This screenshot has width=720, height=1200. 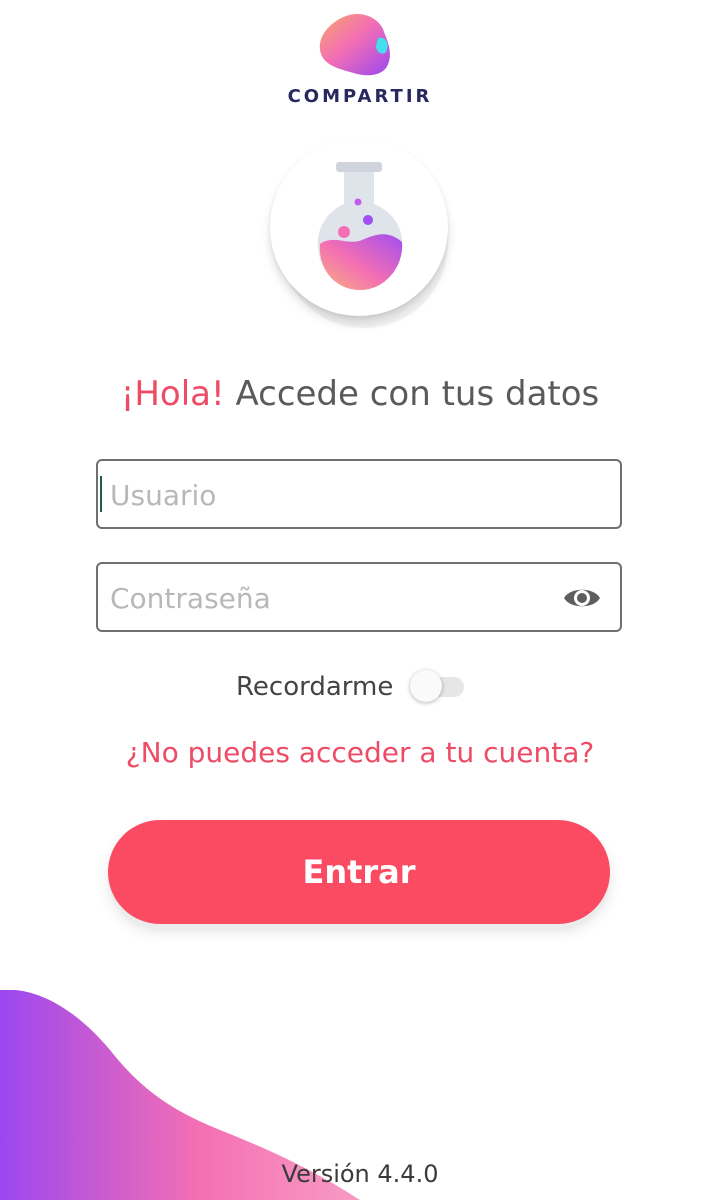 I want to click on forgot-account-link: ¿No puedes acceder a tu cuenta?, so click(x=360, y=752).